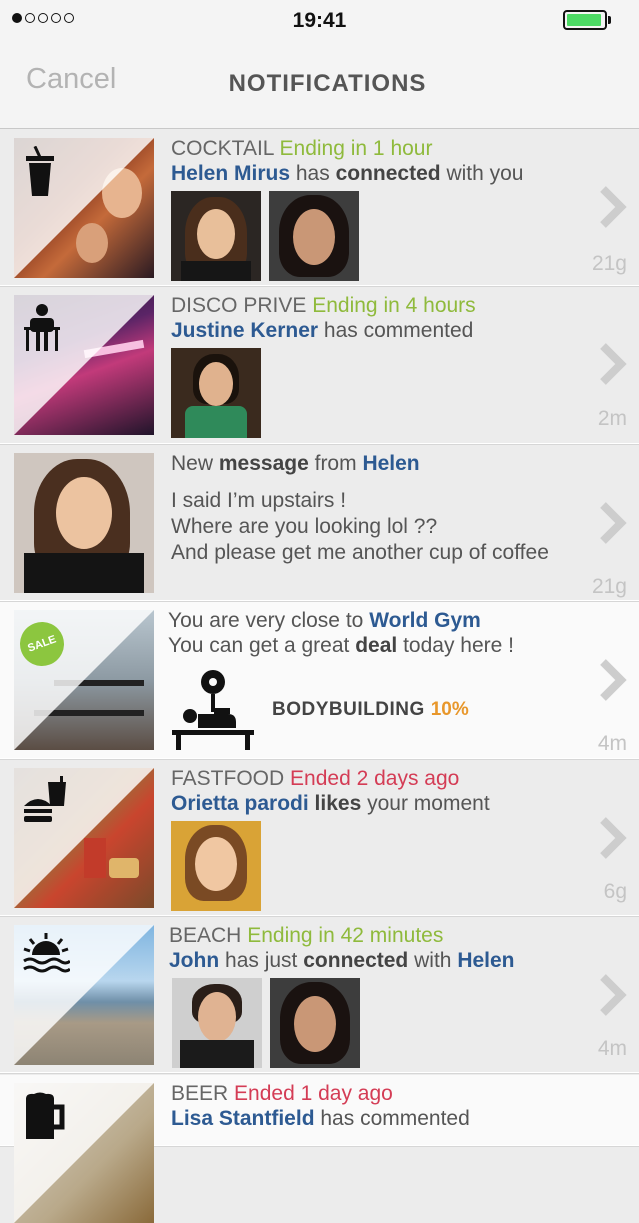 Image resolution: width=639 pixels, height=1223 pixels. I want to click on user-name: Orietta parodi, so click(240, 803).